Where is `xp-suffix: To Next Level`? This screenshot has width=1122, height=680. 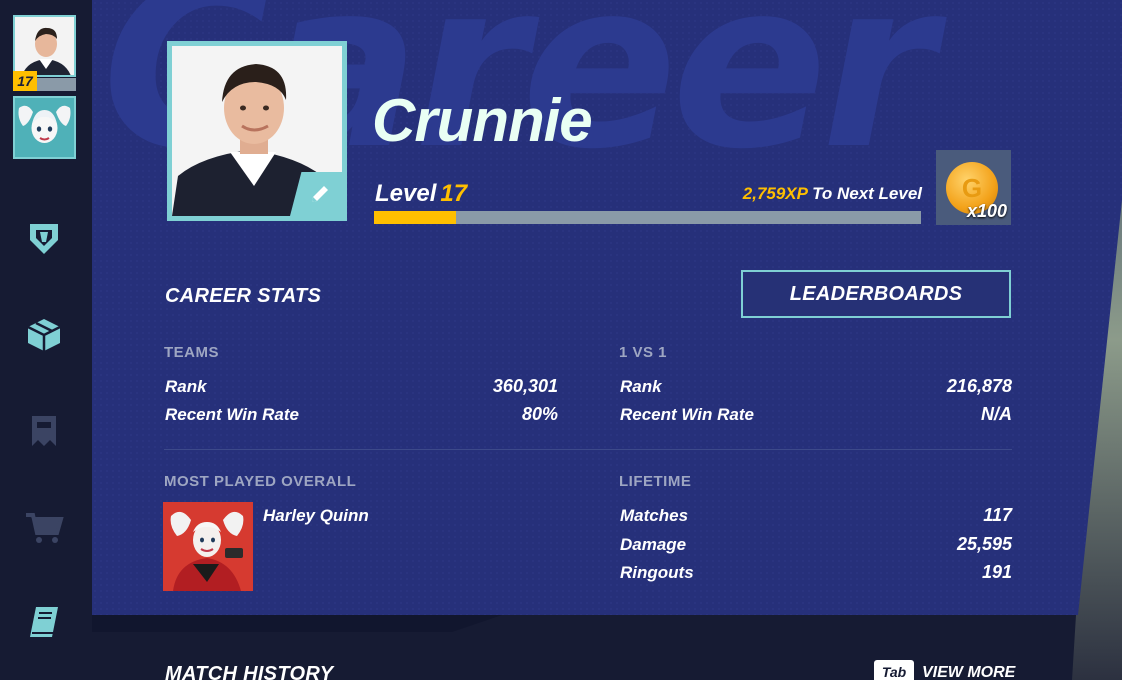 xp-suffix: To Next Level is located at coordinates (867, 193).